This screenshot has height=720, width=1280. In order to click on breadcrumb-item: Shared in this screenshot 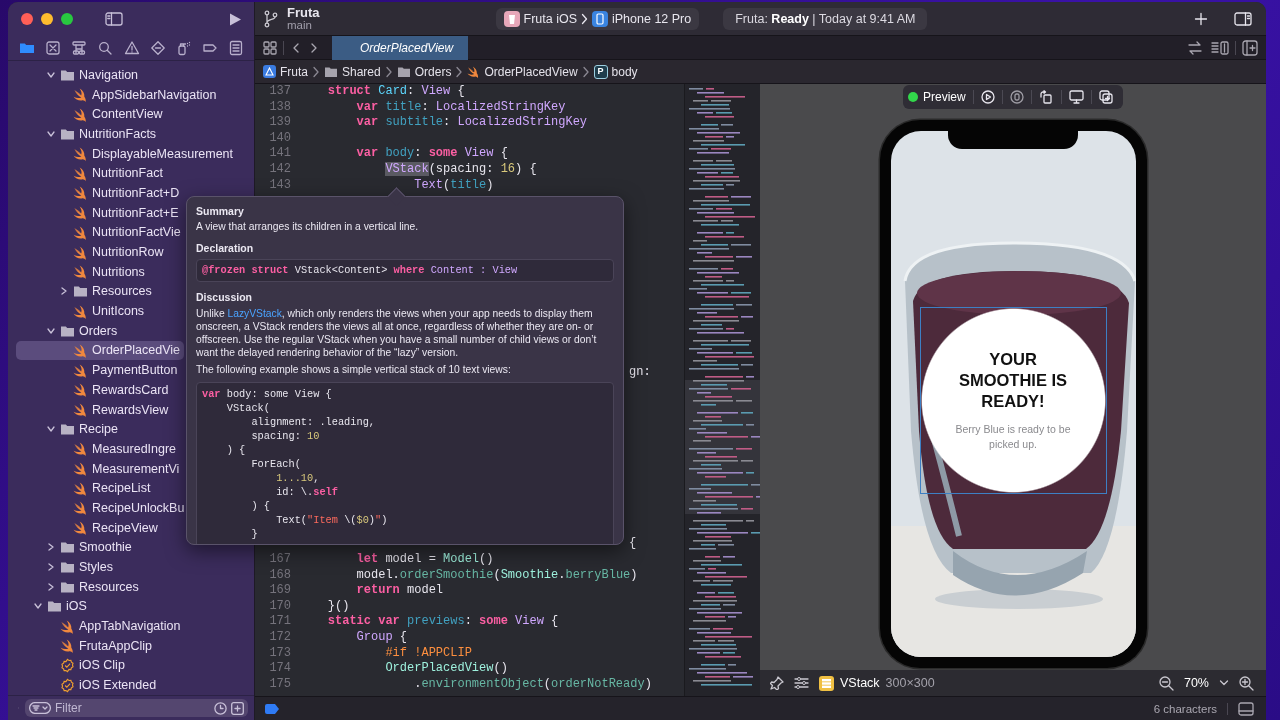, I will do `click(352, 71)`.